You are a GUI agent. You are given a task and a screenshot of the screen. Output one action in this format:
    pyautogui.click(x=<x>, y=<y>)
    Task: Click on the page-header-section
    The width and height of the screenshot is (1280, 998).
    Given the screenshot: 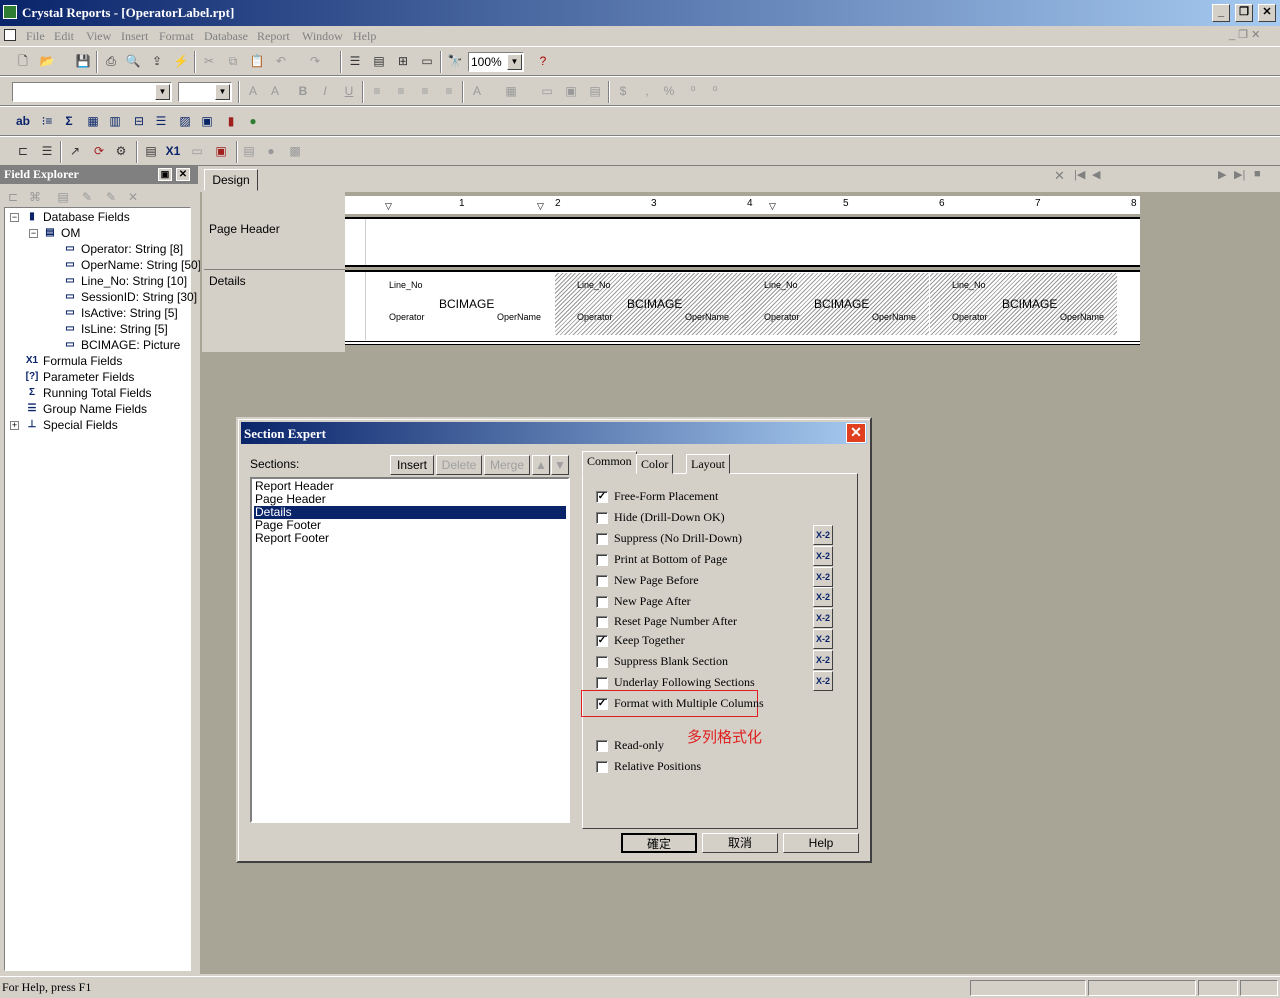 What is the action you would take?
    pyautogui.click(x=742, y=242)
    